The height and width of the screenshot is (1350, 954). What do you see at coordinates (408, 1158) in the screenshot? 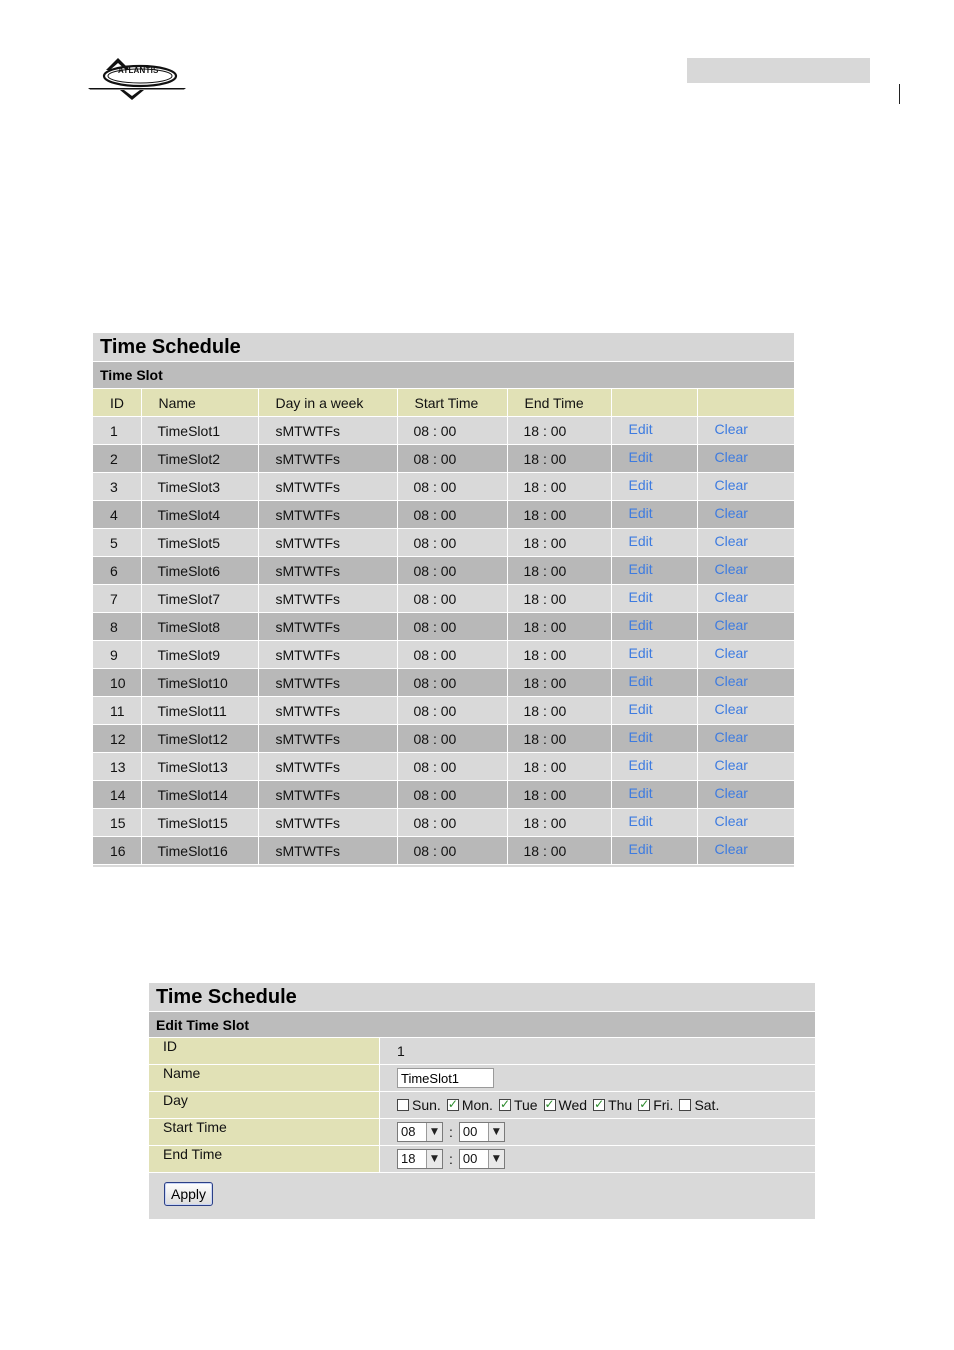
I see `end-hour-value: 18` at bounding box center [408, 1158].